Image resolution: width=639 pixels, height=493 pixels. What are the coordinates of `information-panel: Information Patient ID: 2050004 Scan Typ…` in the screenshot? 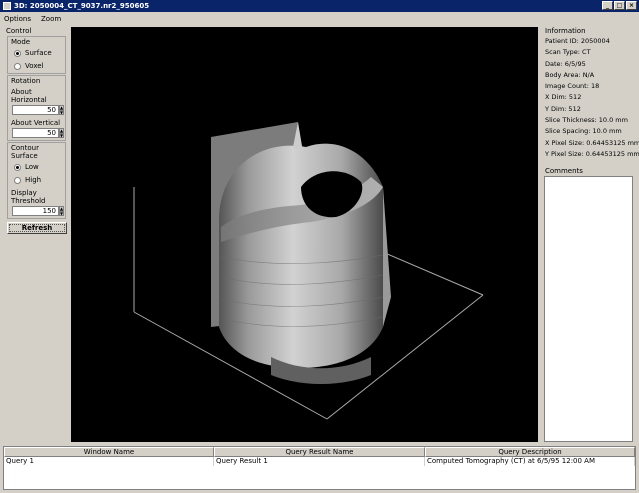 It's located at (590, 235).